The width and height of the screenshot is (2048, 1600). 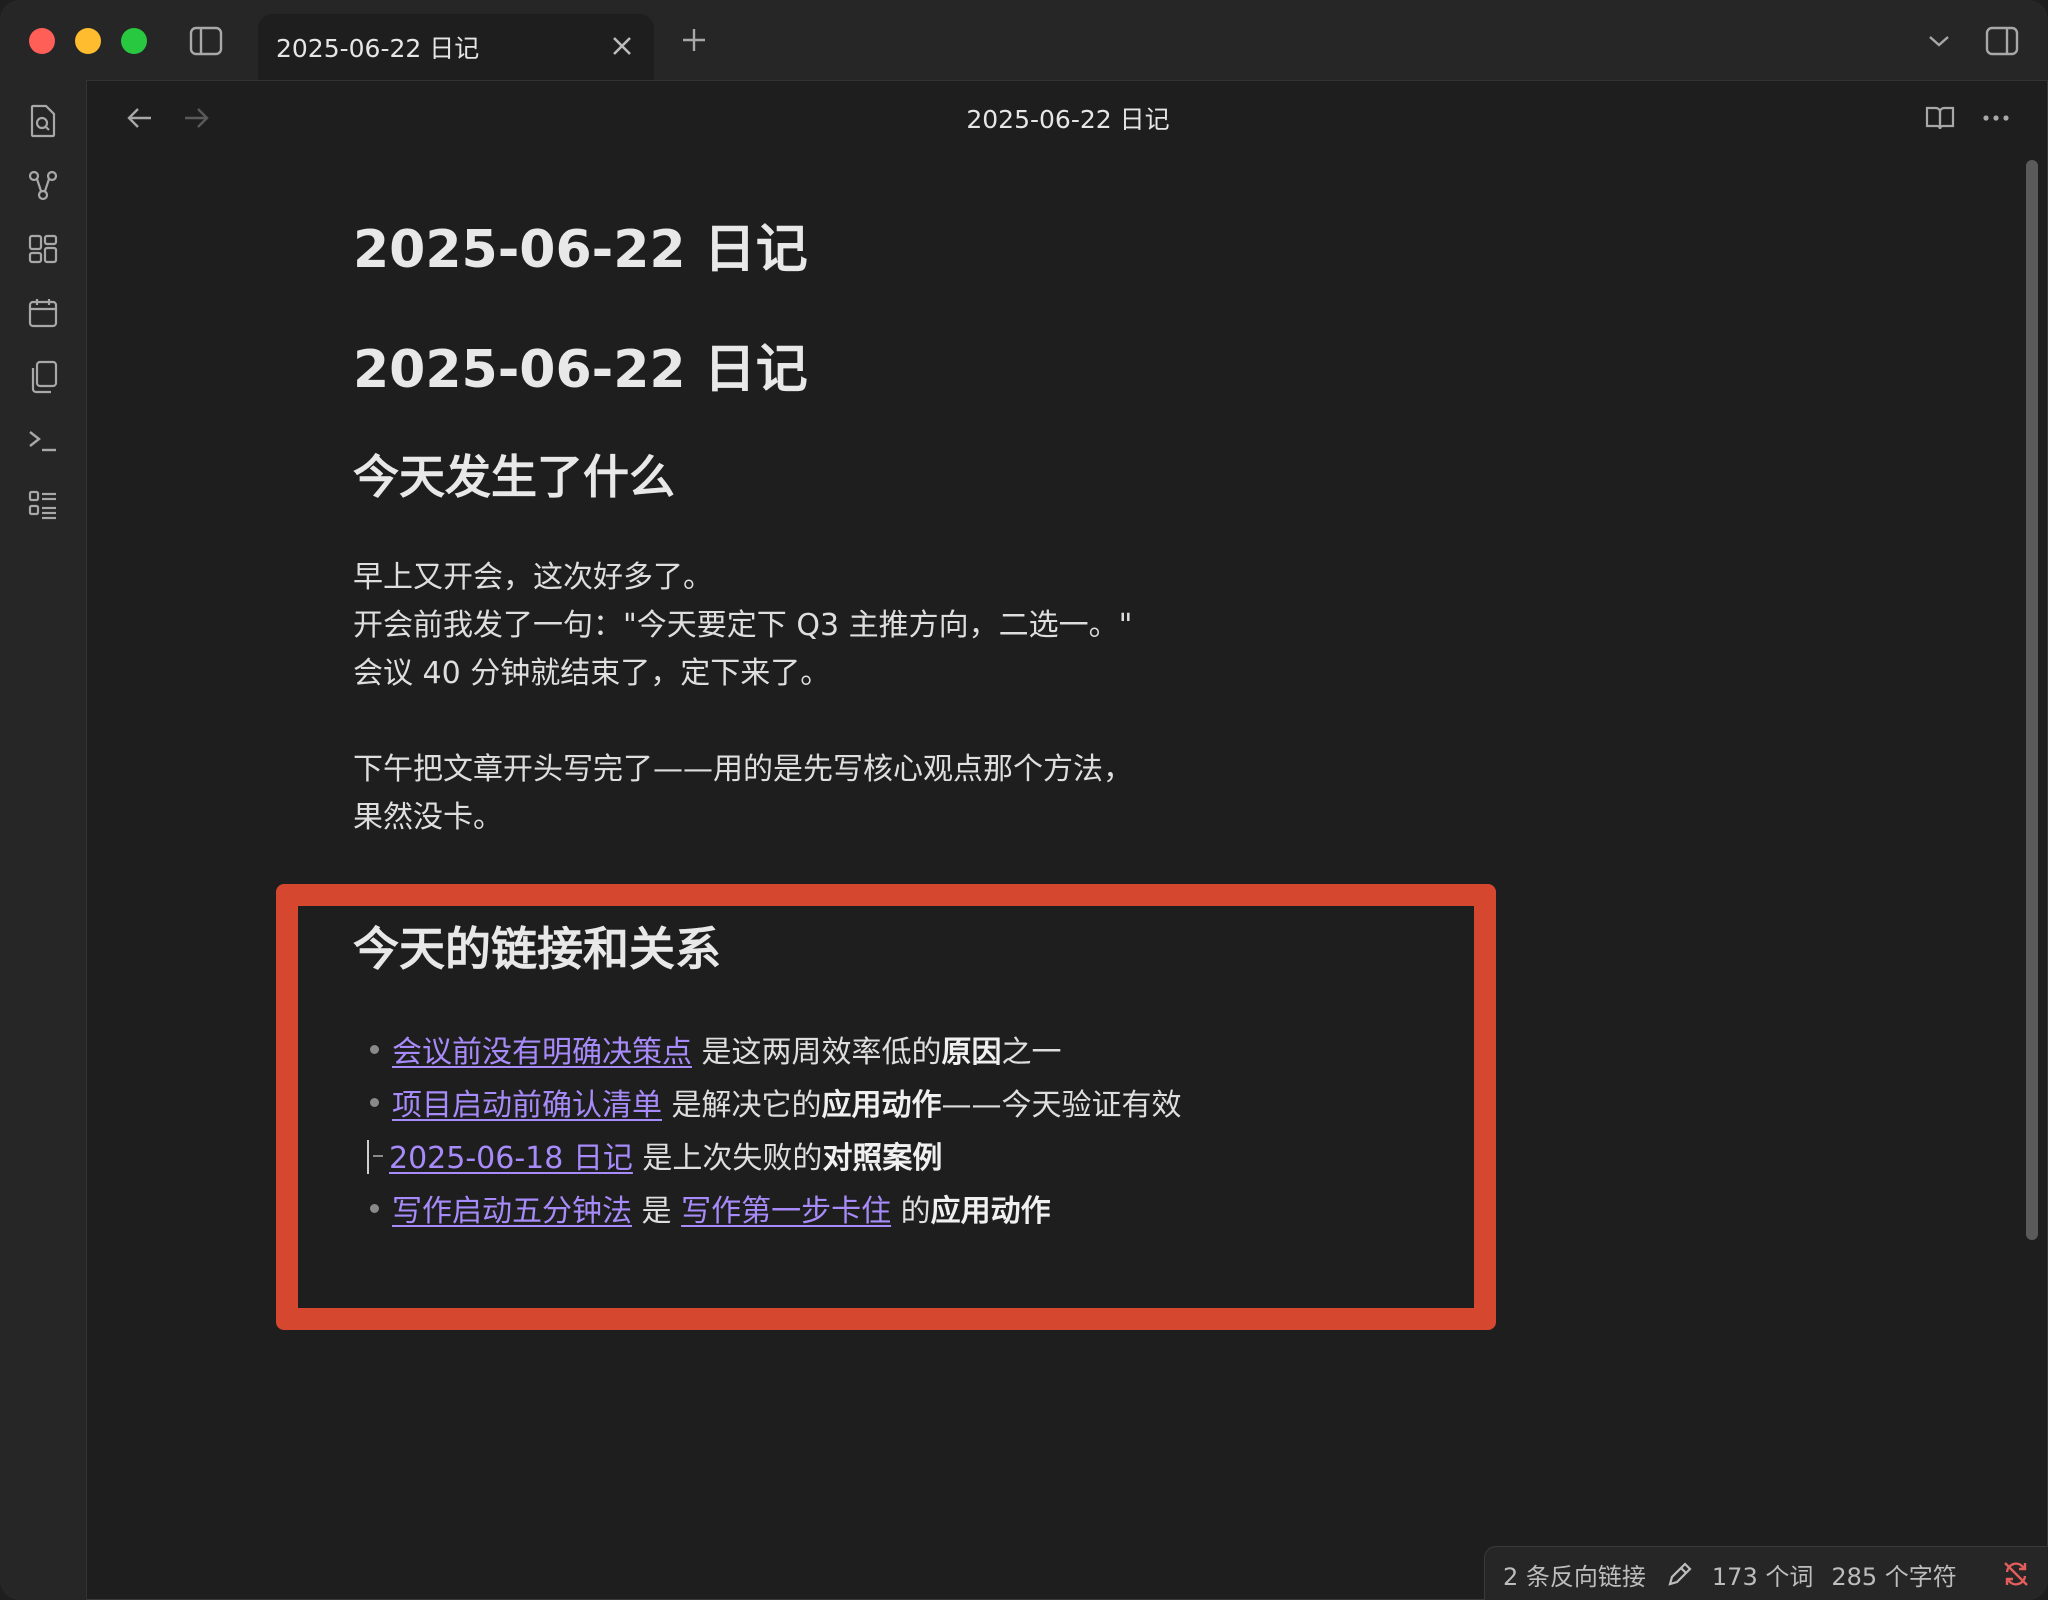 I want to click on text-line: 开会前我发了一句："今天要定下 Q3 主推方向，二选一。", so click(x=743, y=625).